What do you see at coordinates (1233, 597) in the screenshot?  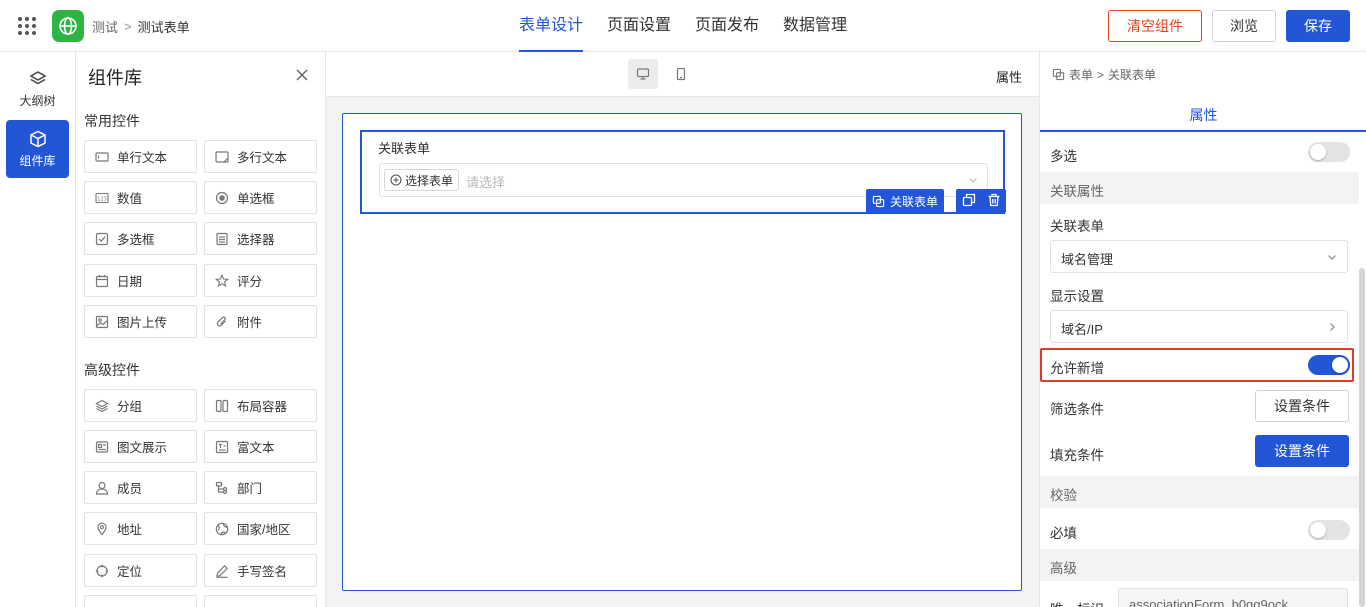 I see `unique-id-field: associationForm_b0gq9ock` at bounding box center [1233, 597].